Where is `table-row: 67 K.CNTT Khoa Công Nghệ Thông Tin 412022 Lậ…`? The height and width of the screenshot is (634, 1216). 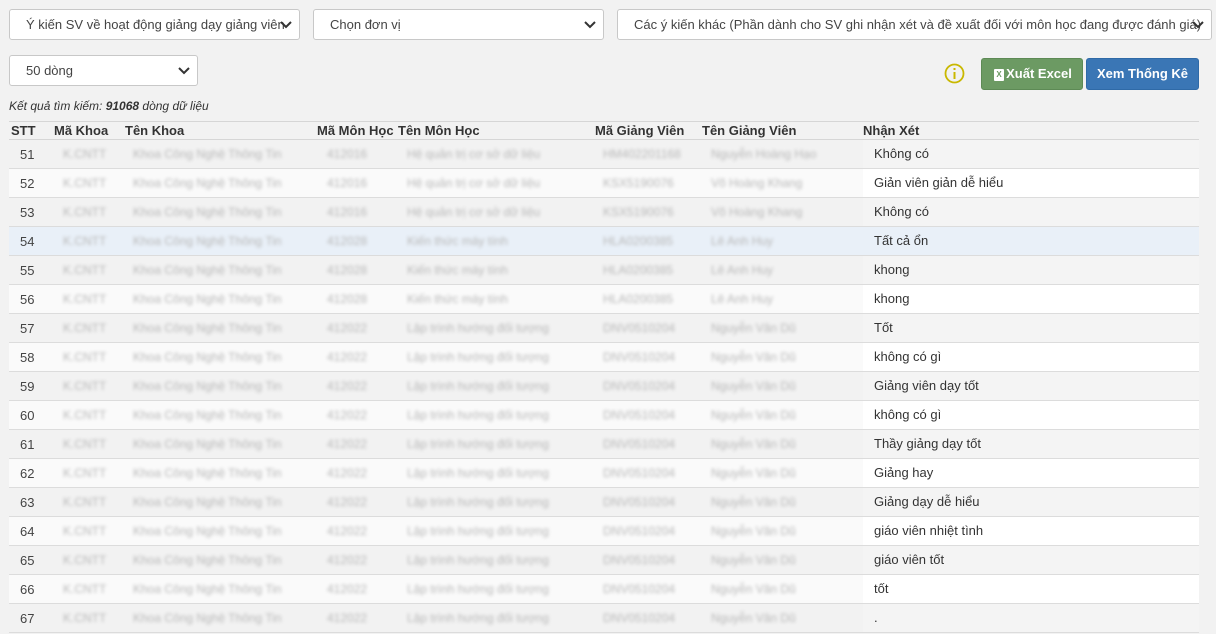 table-row: 67 K.CNTT Khoa Công Nghệ Thông Tin 412022 Lậ… is located at coordinates (604, 618).